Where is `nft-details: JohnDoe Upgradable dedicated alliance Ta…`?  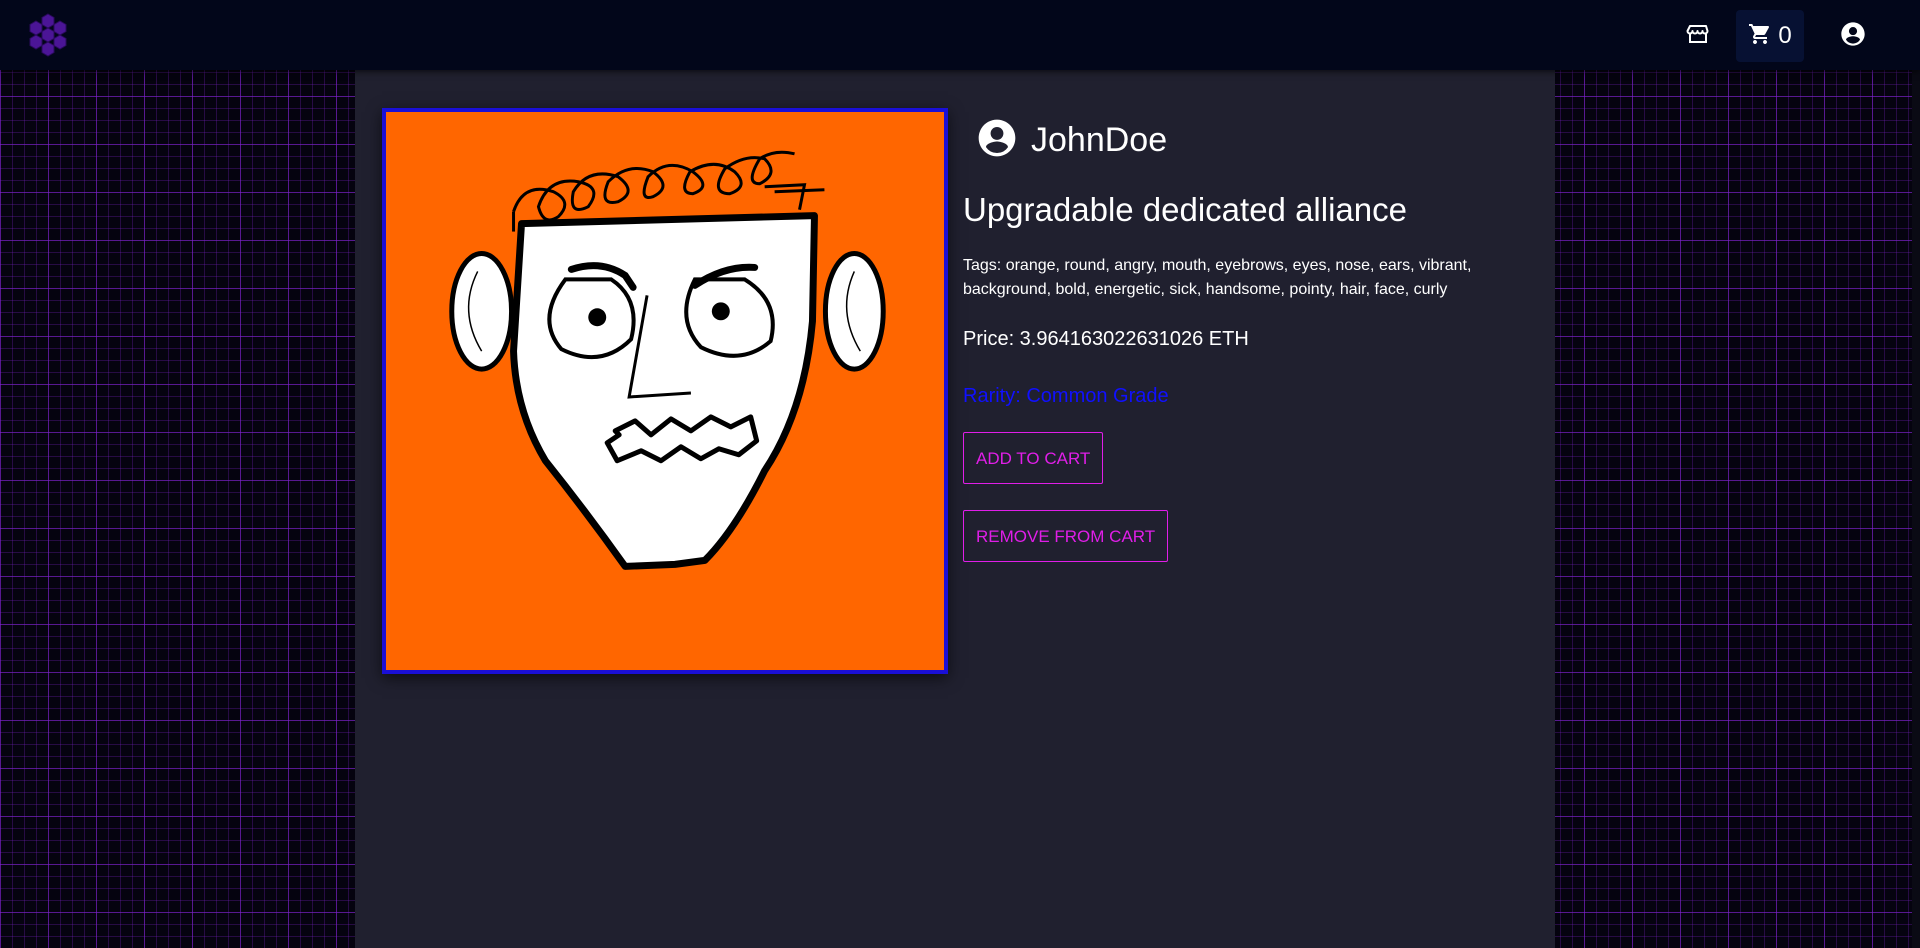
nft-details: JohnDoe Upgradable dedicated alliance Ta… is located at coordinates (1243, 336).